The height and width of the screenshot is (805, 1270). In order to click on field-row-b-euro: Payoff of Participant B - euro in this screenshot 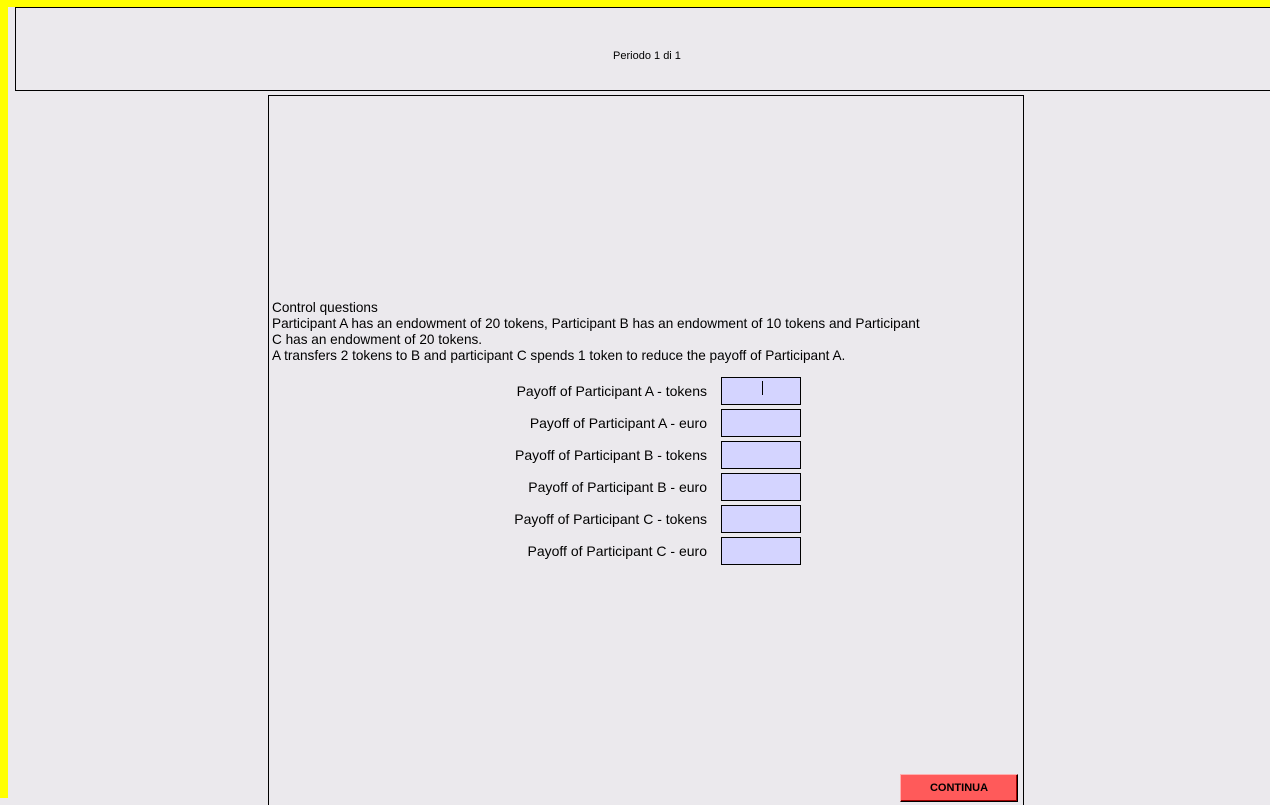, I will do `click(647, 487)`.